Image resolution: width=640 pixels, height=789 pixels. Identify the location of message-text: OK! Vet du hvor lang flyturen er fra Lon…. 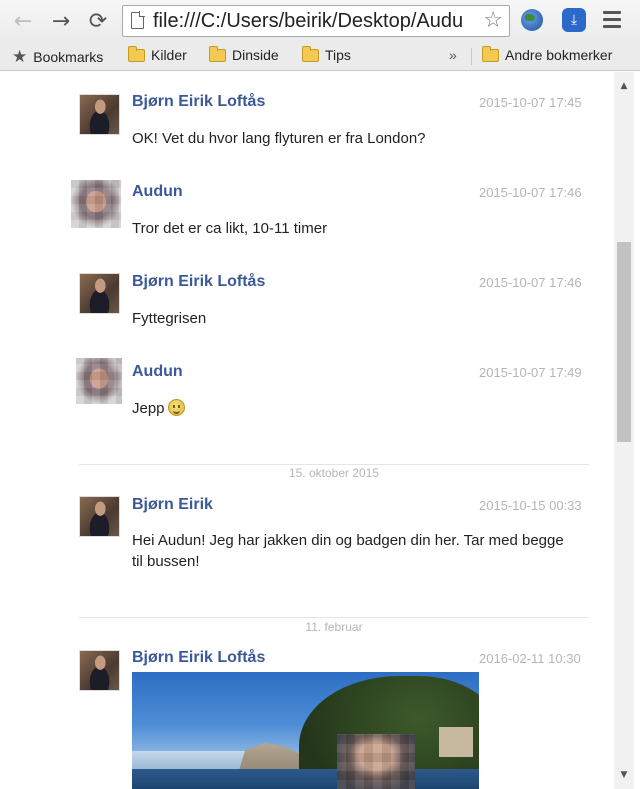
(279, 138).